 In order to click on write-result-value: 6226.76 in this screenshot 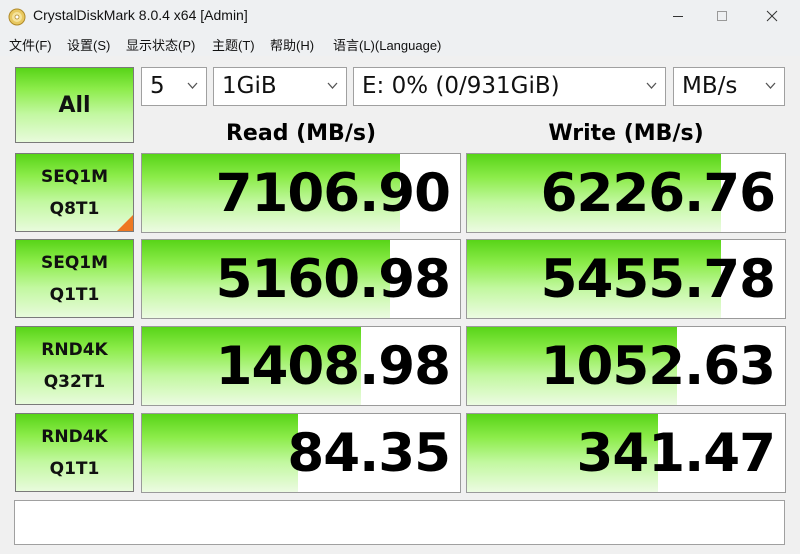, I will do `click(658, 193)`.